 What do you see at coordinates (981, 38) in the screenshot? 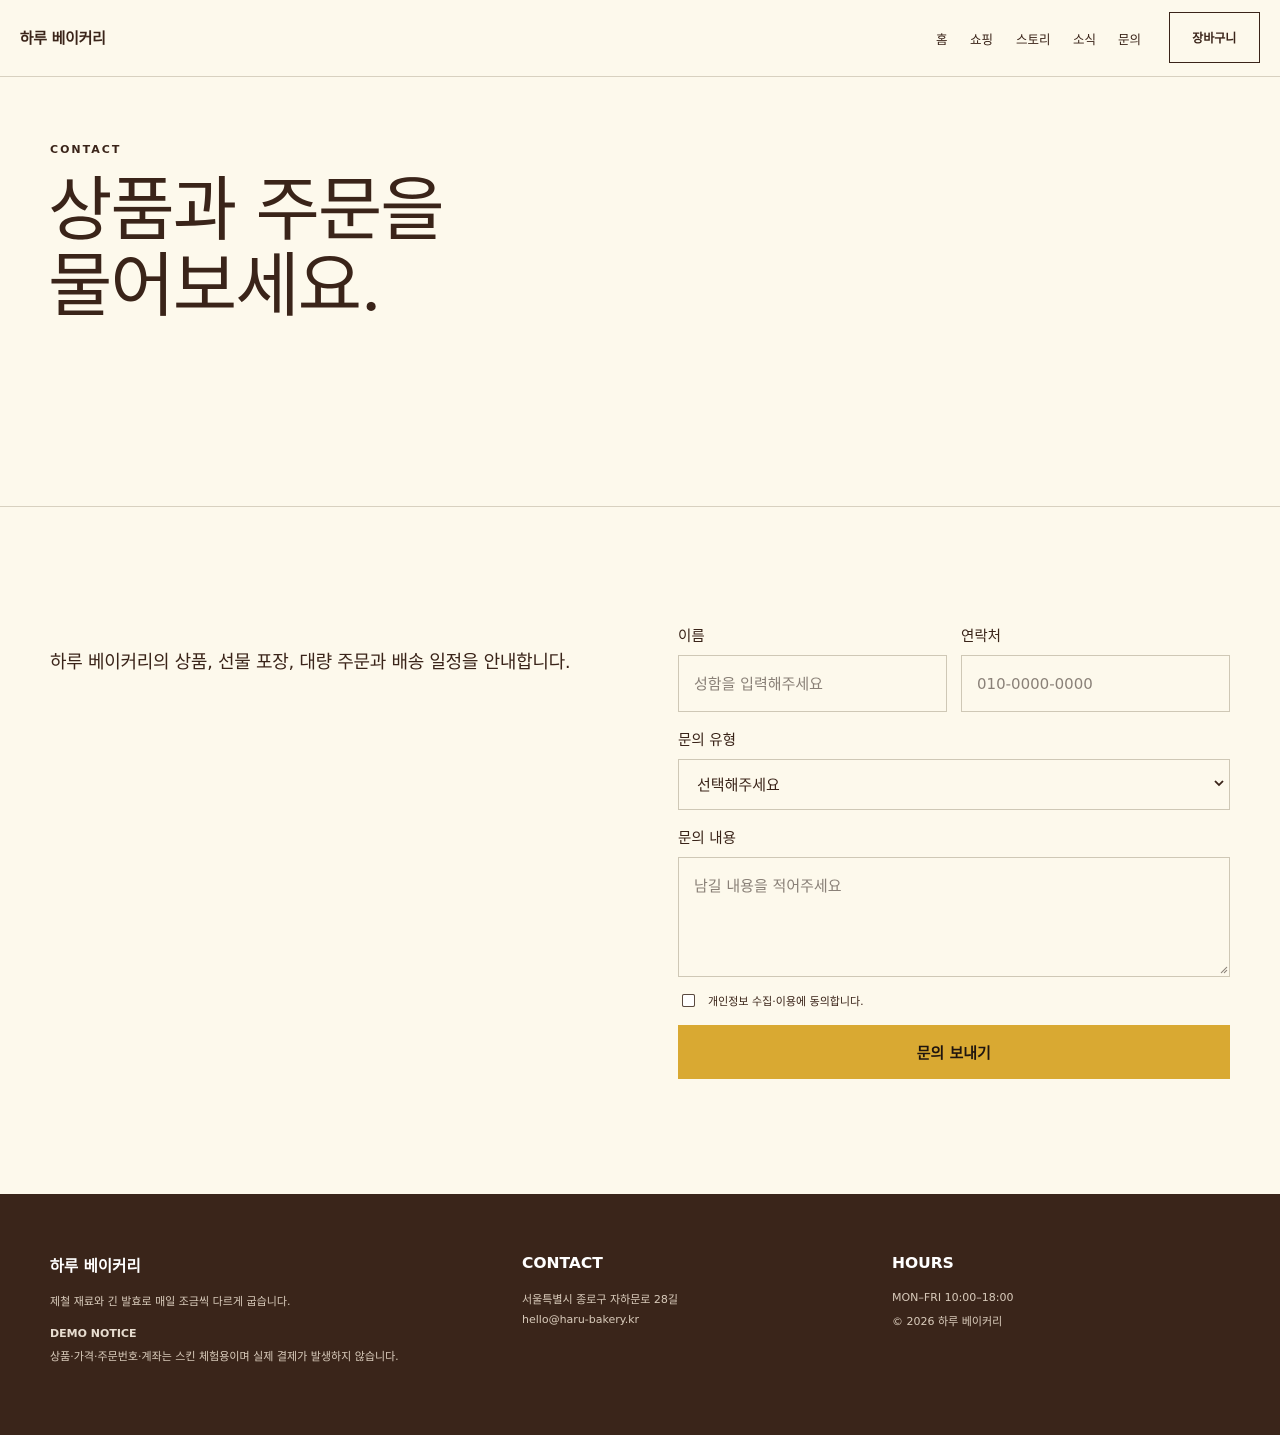
I see `nav-item-shop: 쇼핑` at bounding box center [981, 38].